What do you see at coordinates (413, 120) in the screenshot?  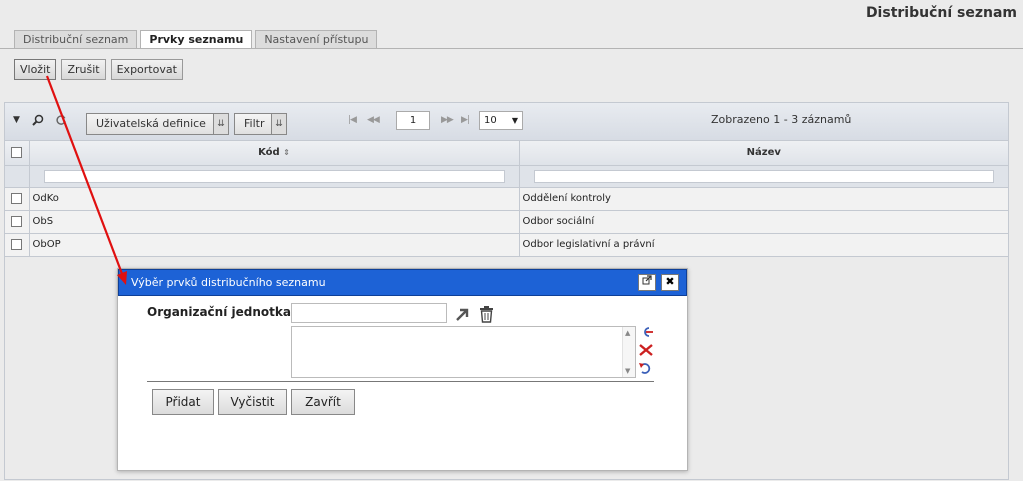 I see `page-number-input: 1` at bounding box center [413, 120].